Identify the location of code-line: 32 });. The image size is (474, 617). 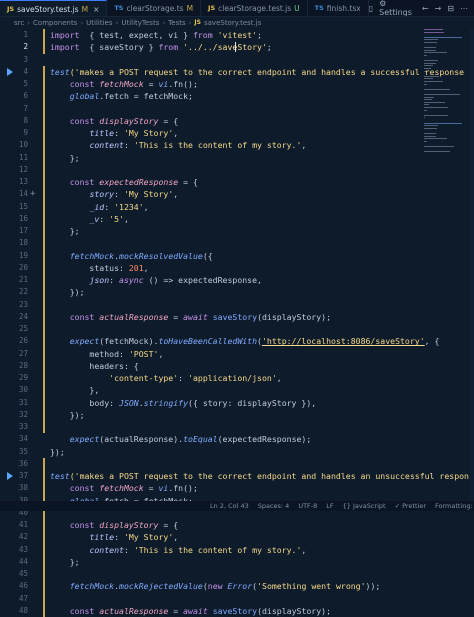
(237, 415).